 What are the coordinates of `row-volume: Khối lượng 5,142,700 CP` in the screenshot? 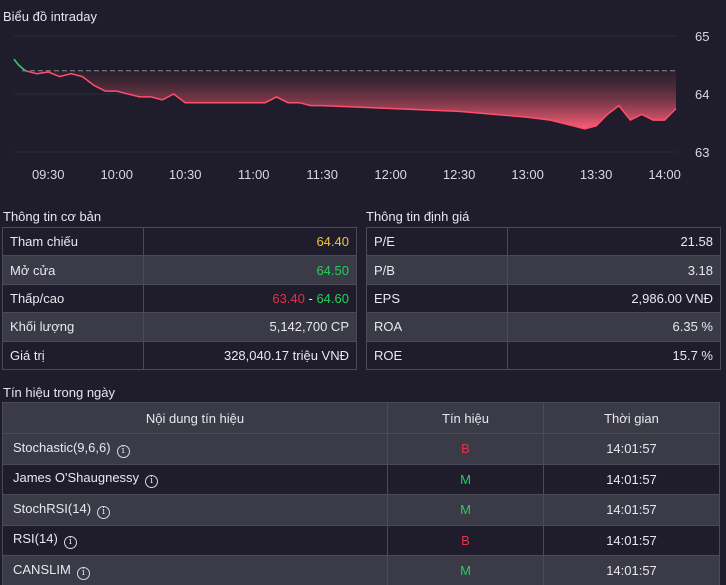 It's located at (179, 327).